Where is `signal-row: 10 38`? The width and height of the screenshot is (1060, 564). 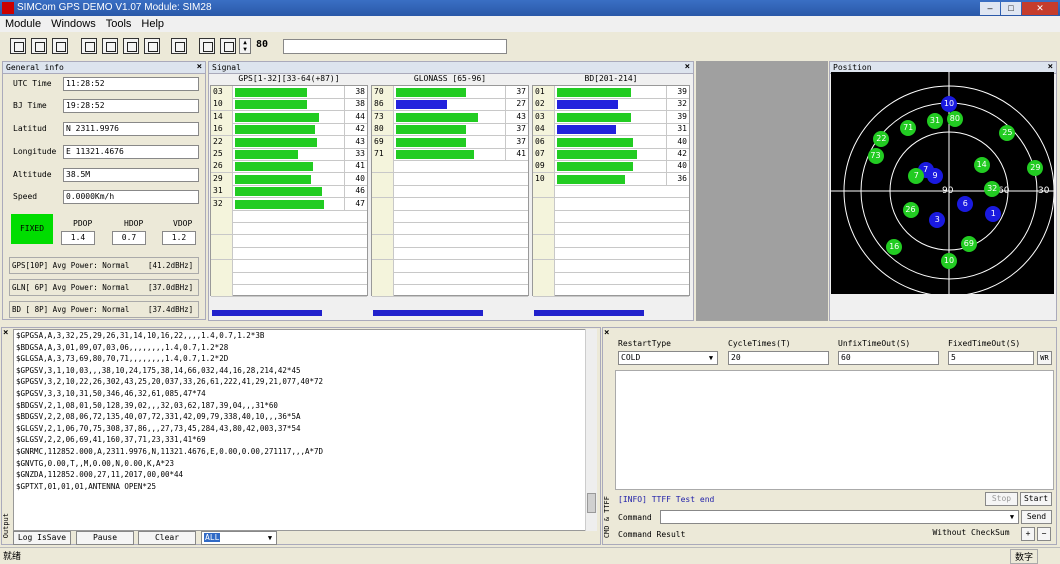
signal-row: 10 38 is located at coordinates (289, 105).